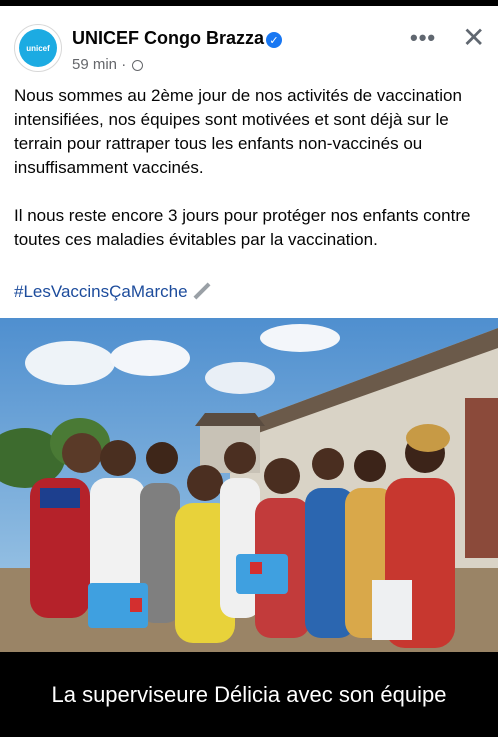  What do you see at coordinates (101, 291) in the screenshot?
I see `hashtag-link: #LesVaccinsÇaMarche` at bounding box center [101, 291].